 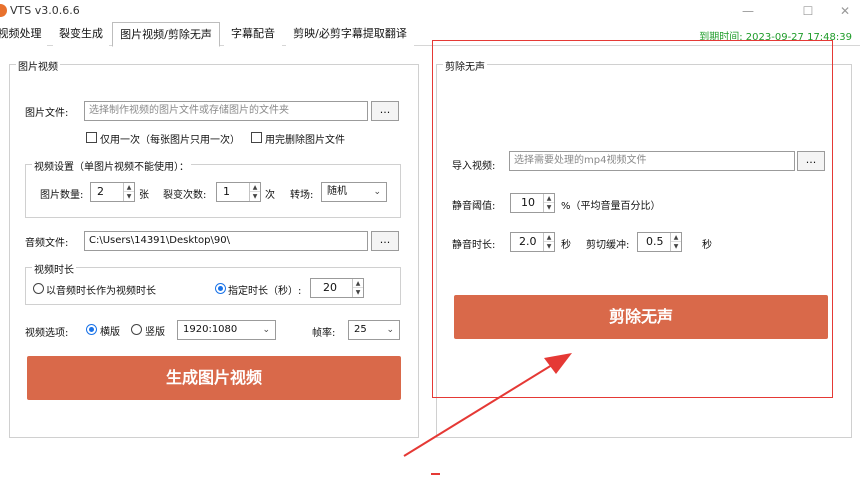 What do you see at coordinates (435, 474) in the screenshot?
I see `annotation-dash` at bounding box center [435, 474].